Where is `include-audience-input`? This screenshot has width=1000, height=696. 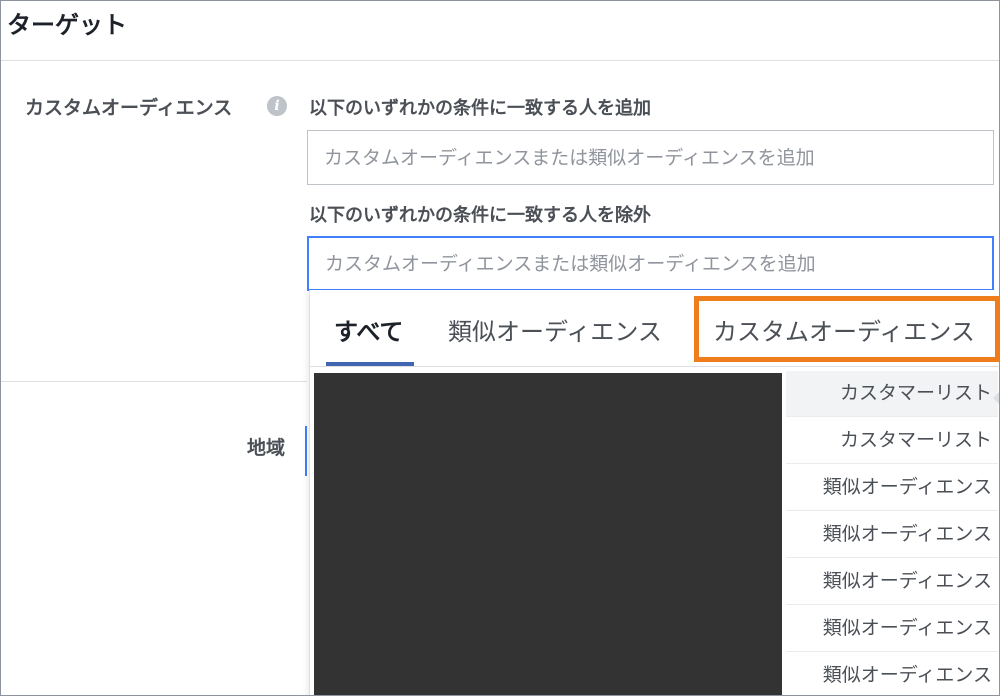
include-audience-input is located at coordinates (650, 157).